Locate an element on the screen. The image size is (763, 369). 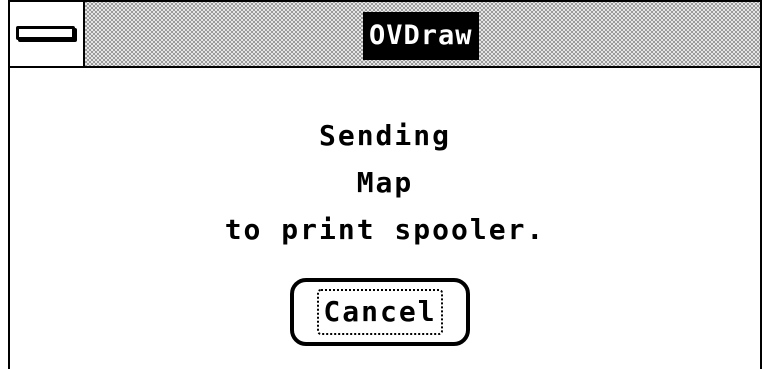
system-menu-icon is located at coordinates (45, 33).